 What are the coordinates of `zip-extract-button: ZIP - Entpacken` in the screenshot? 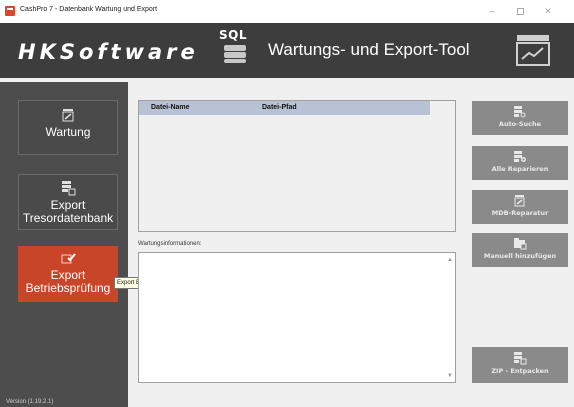 It's located at (520, 365).